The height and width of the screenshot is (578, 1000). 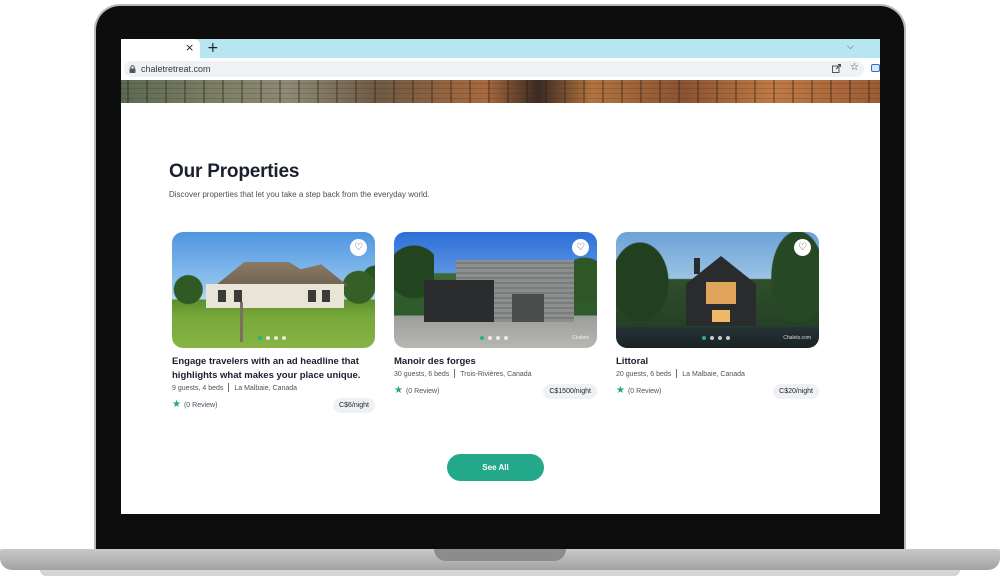 I want to click on property-meta: 20 guests, 6 beds La Malbaie, Canada, so click(x=680, y=373).